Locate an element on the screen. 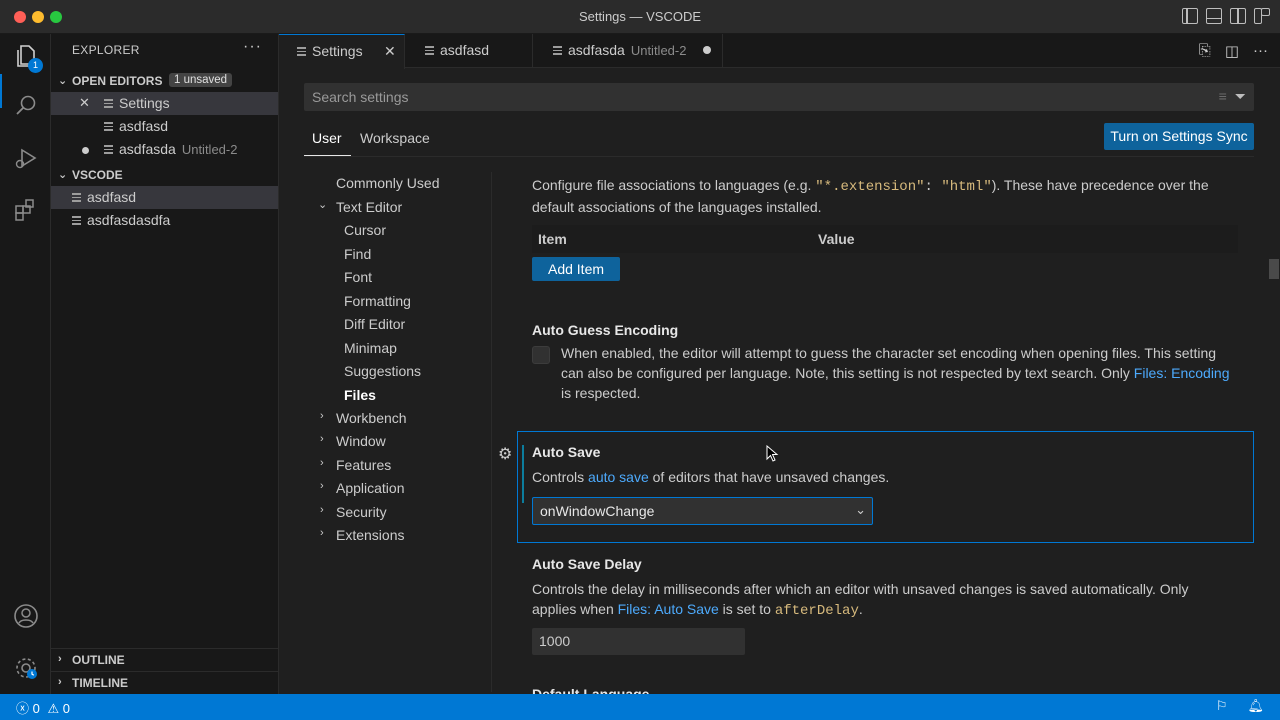  add-item-button: Add Item is located at coordinates (576, 269).